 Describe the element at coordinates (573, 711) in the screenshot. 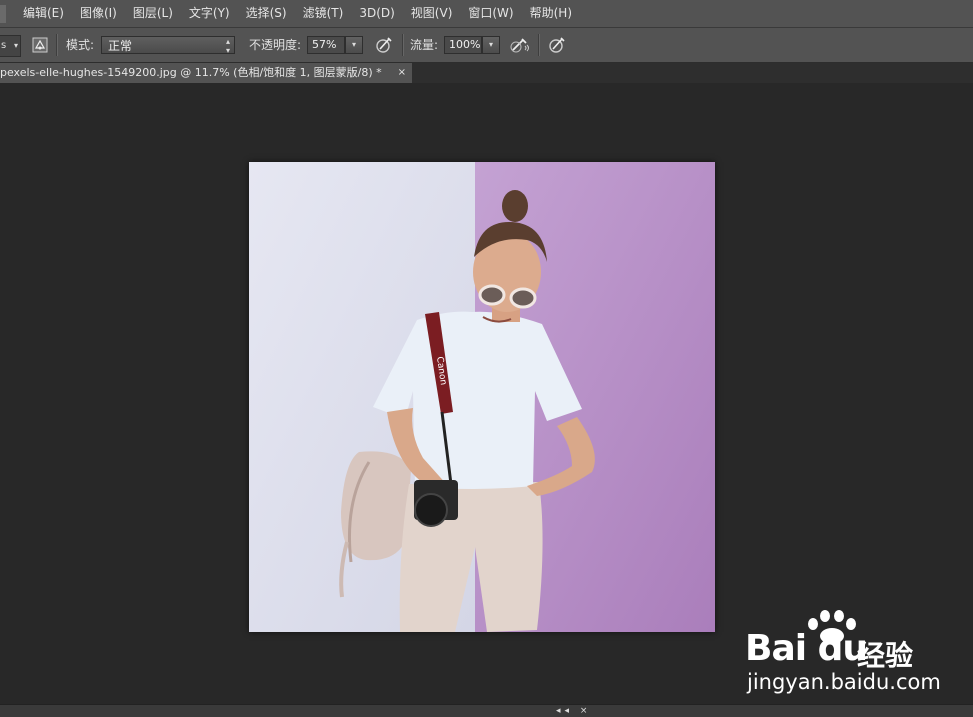

I see `panel-collapse-controls: ◂◂ ×` at that location.